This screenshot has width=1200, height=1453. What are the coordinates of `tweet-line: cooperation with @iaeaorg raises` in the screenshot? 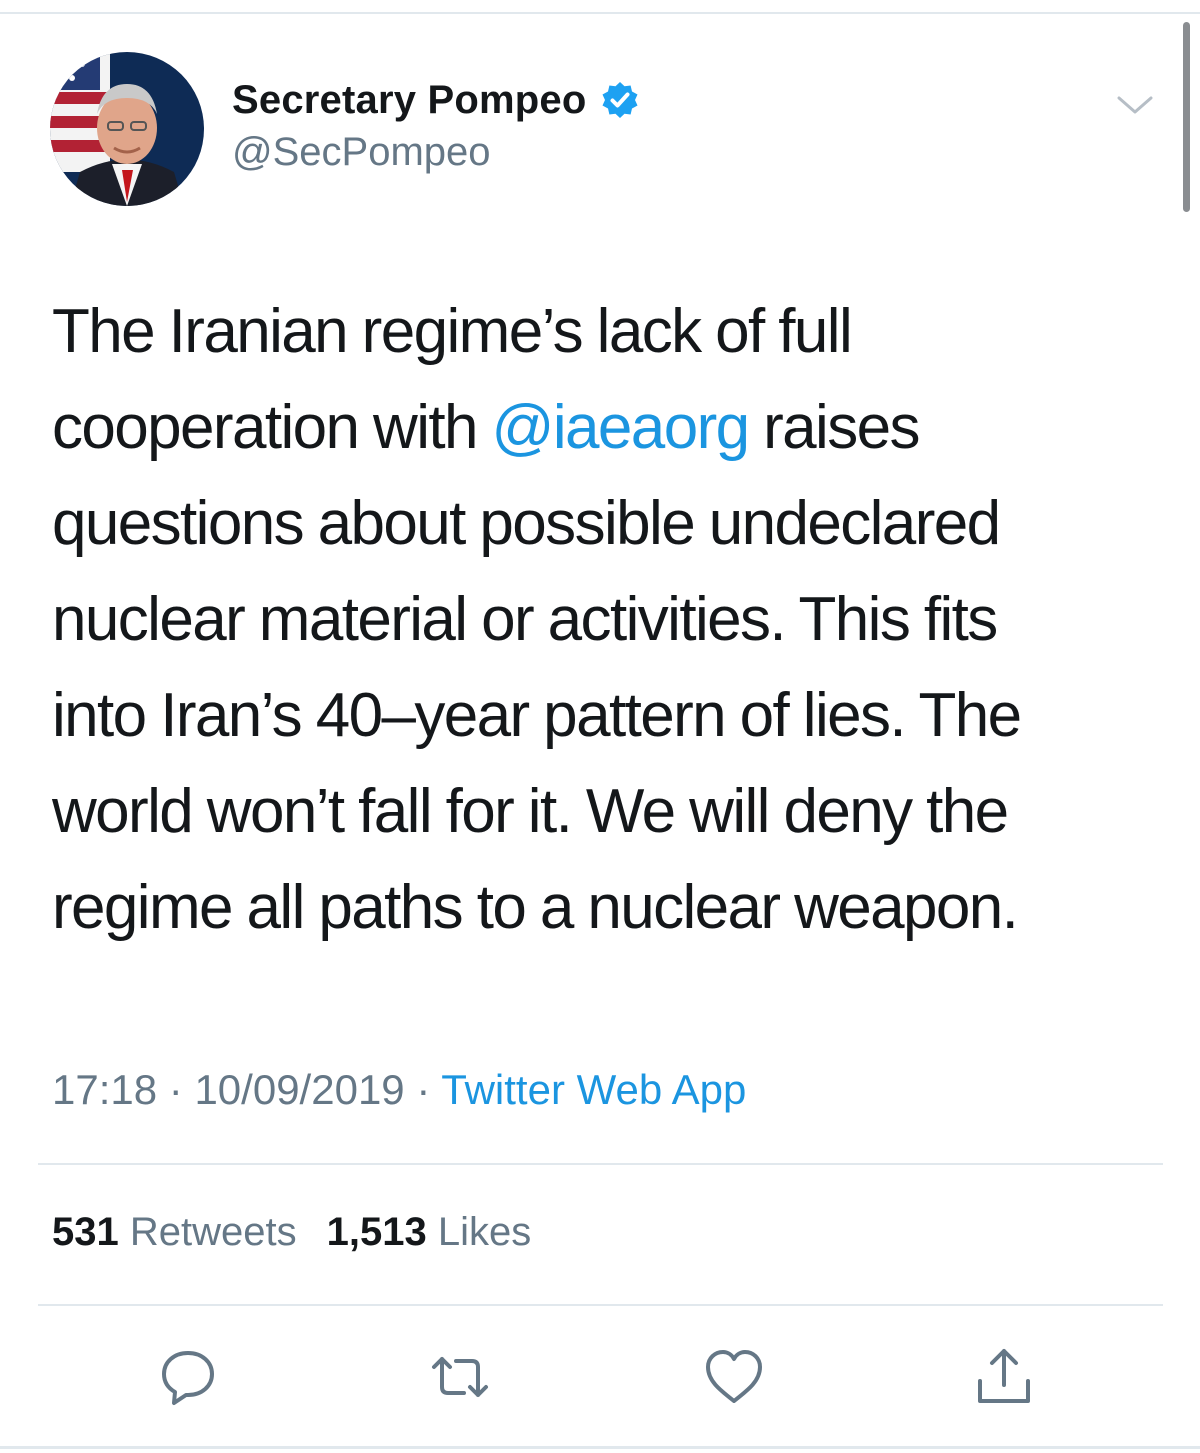 It's located at (592, 428).